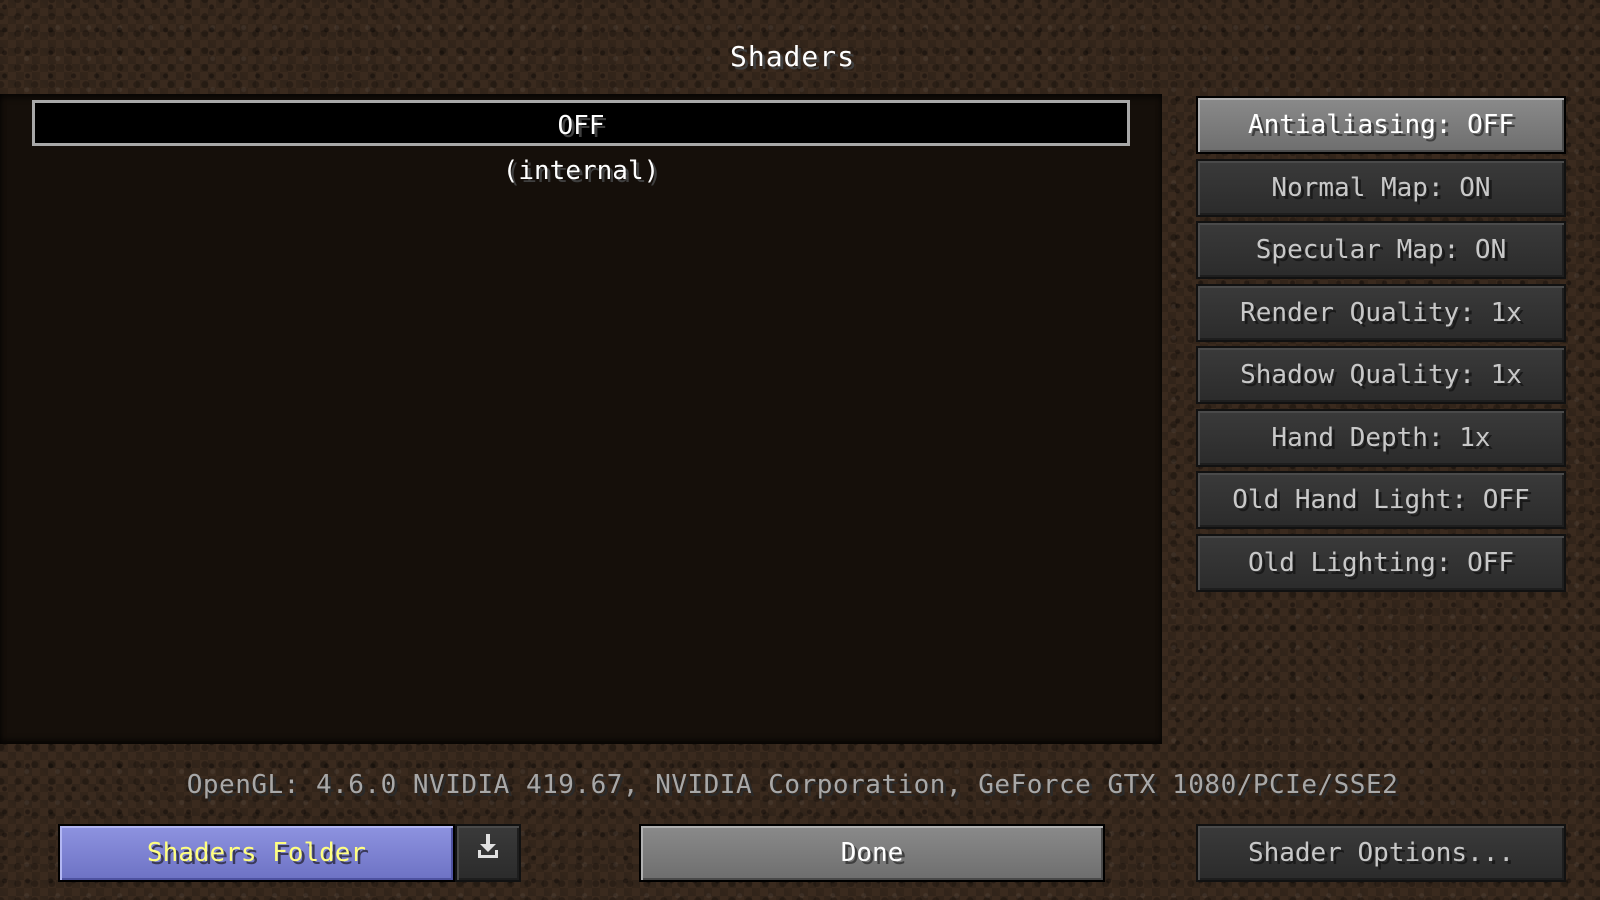 This screenshot has width=1600, height=900. Describe the element at coordinates (581, 123) in the screenshot. I see `shader-pack-off: OFF` at that location.